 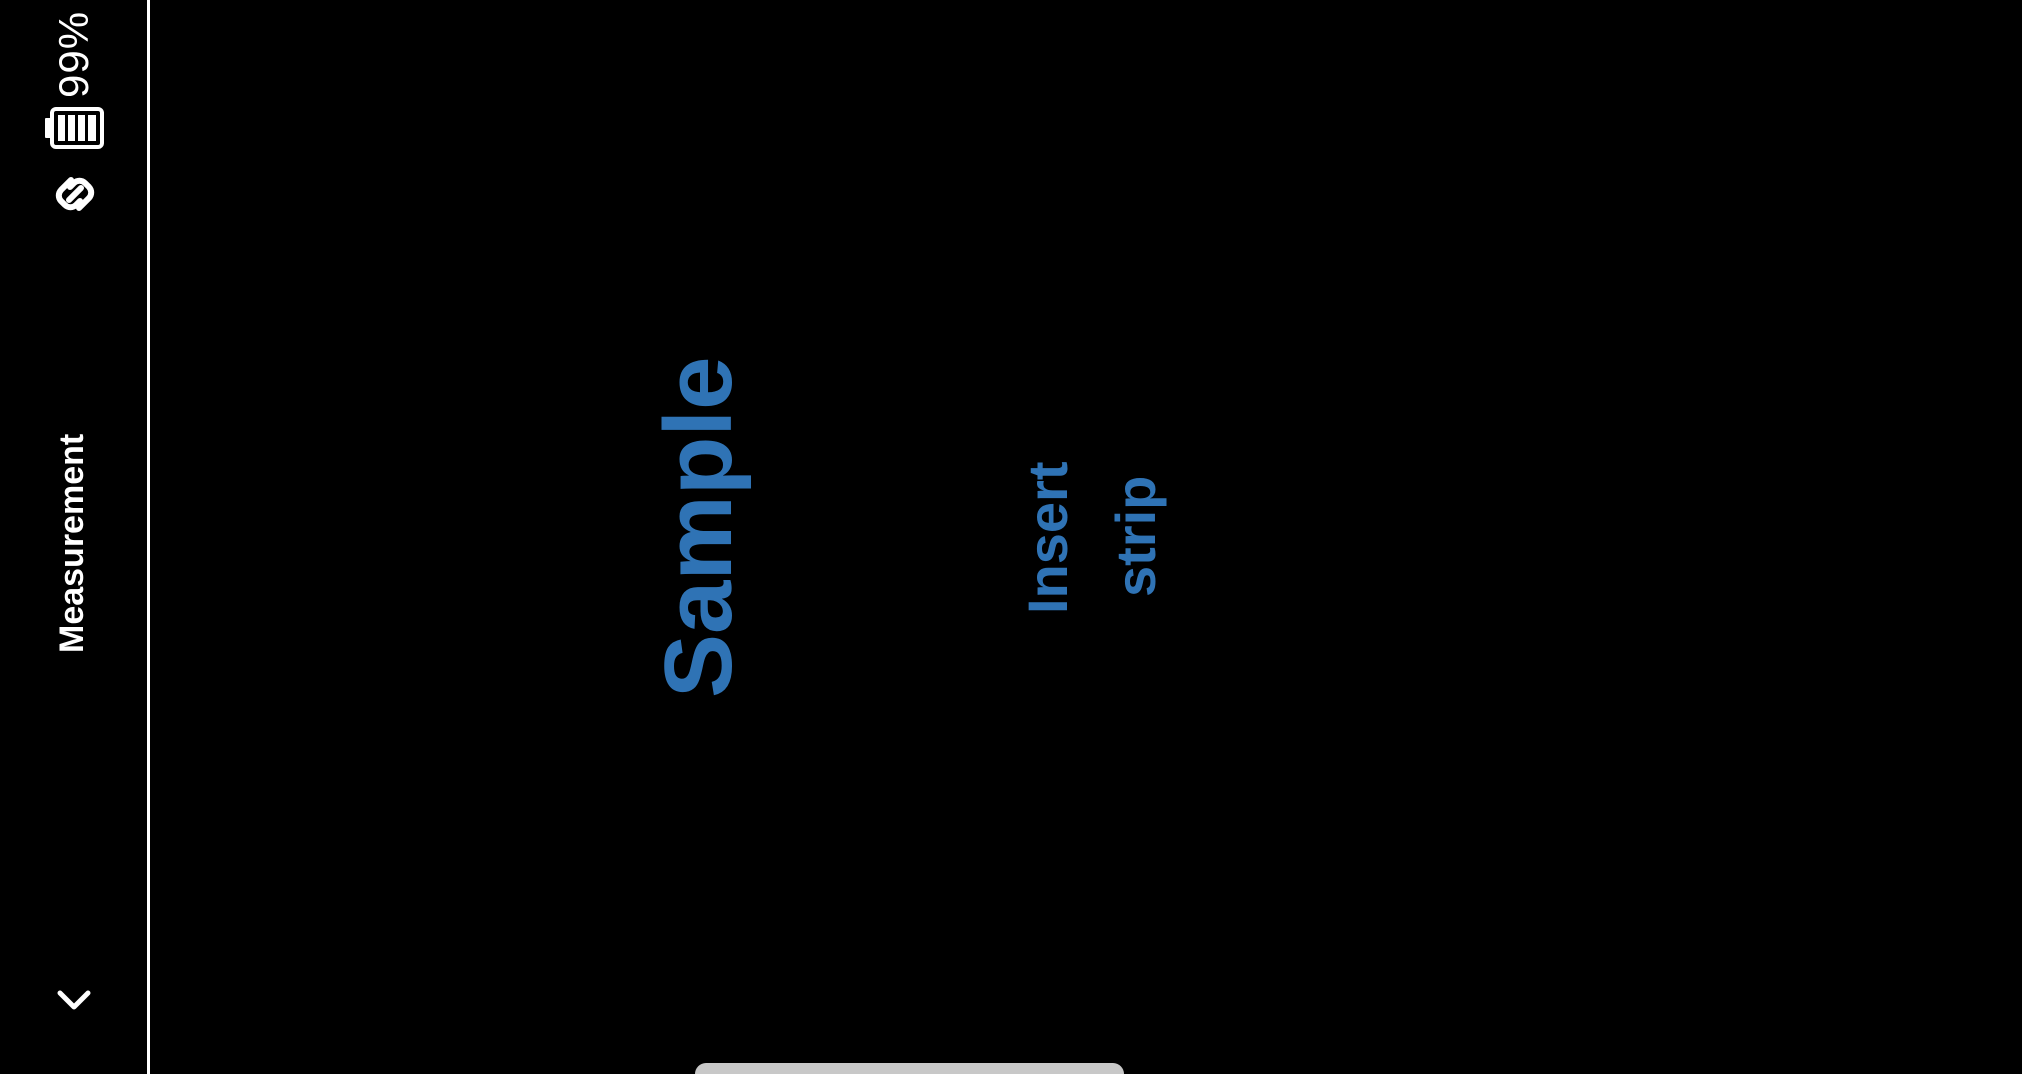 What do you see at coordinates (148, 537) in the screenshot?
I see `sidebar-divider` at bounding box center [148, 537].